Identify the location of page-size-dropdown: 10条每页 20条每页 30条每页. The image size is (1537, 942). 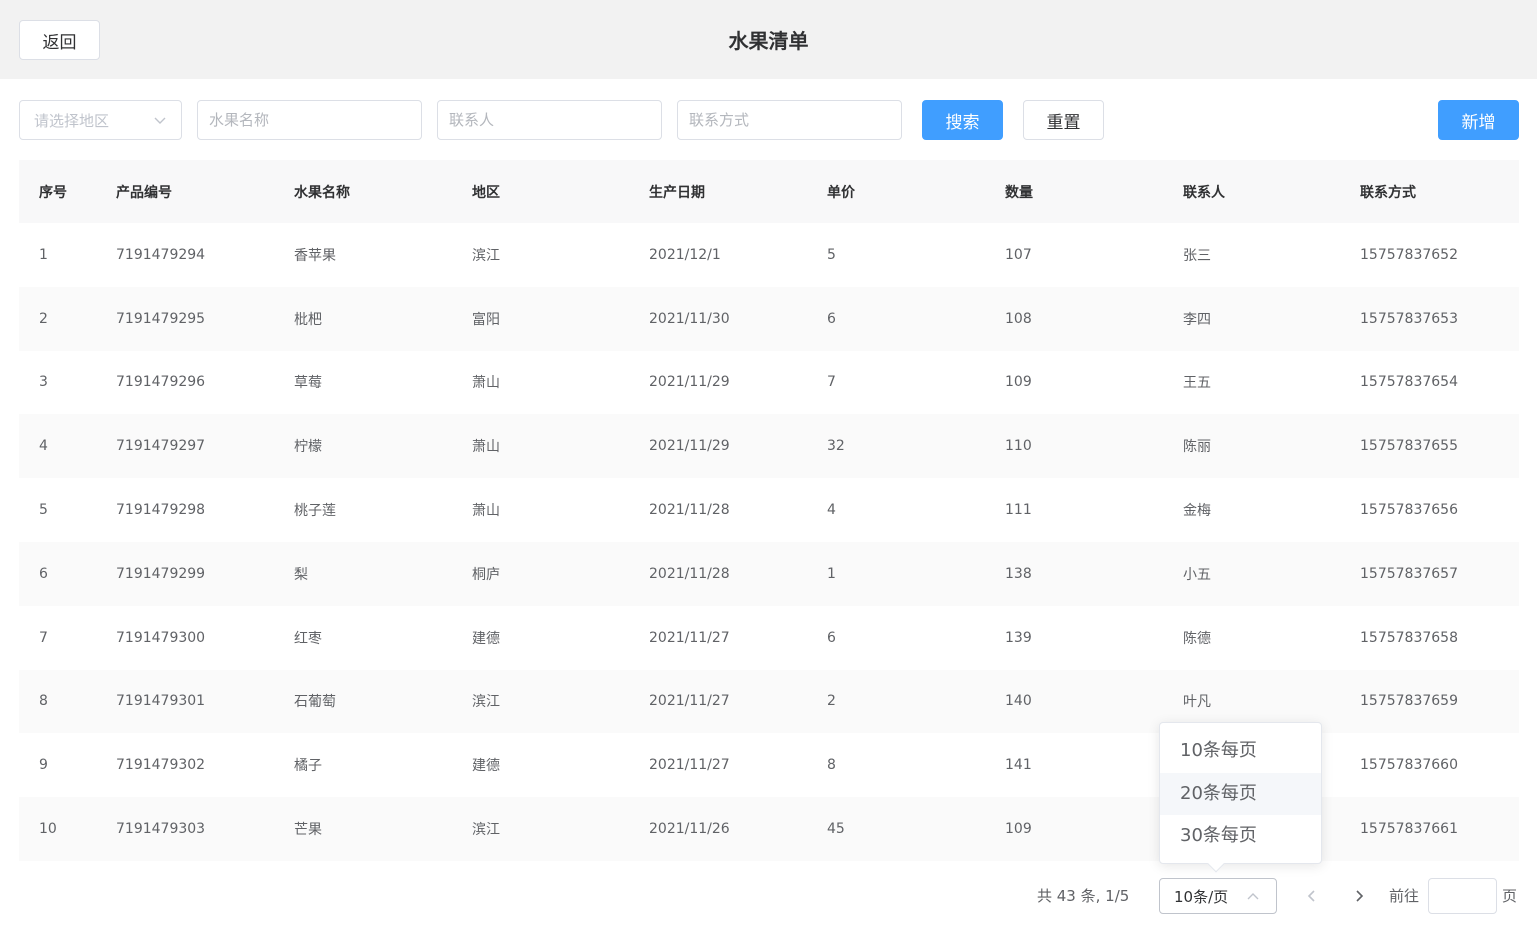
(1240, 797).